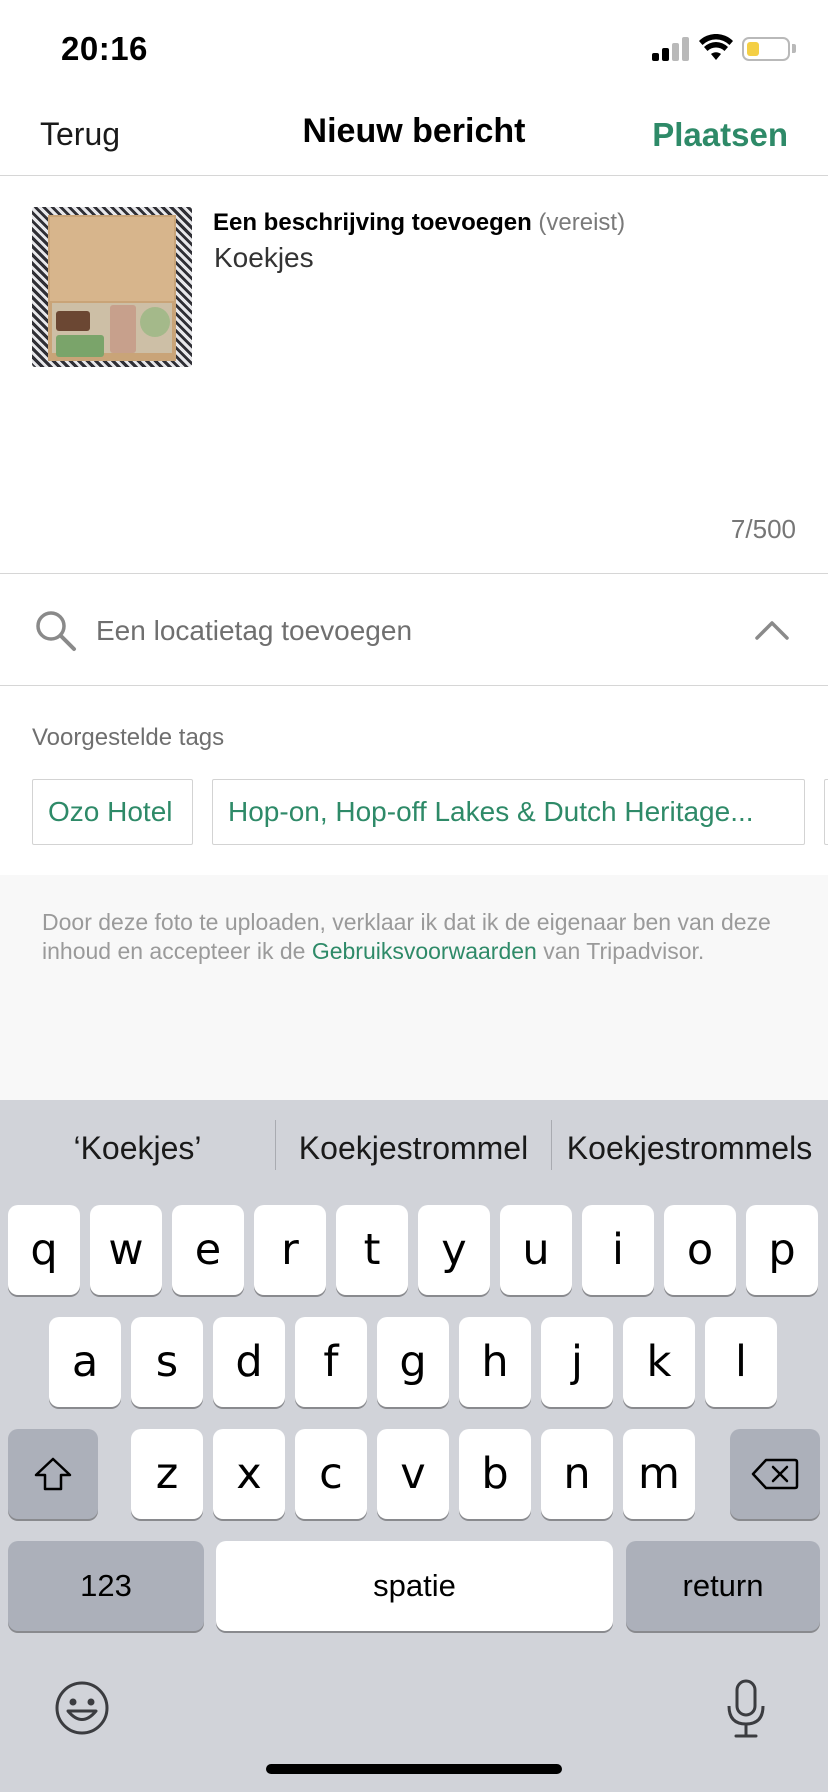 This screenshot has height=1792, width=828. Describe the element at coordinates (414, 1586) in the screenshot. I see `space-key: spatie` at that location.